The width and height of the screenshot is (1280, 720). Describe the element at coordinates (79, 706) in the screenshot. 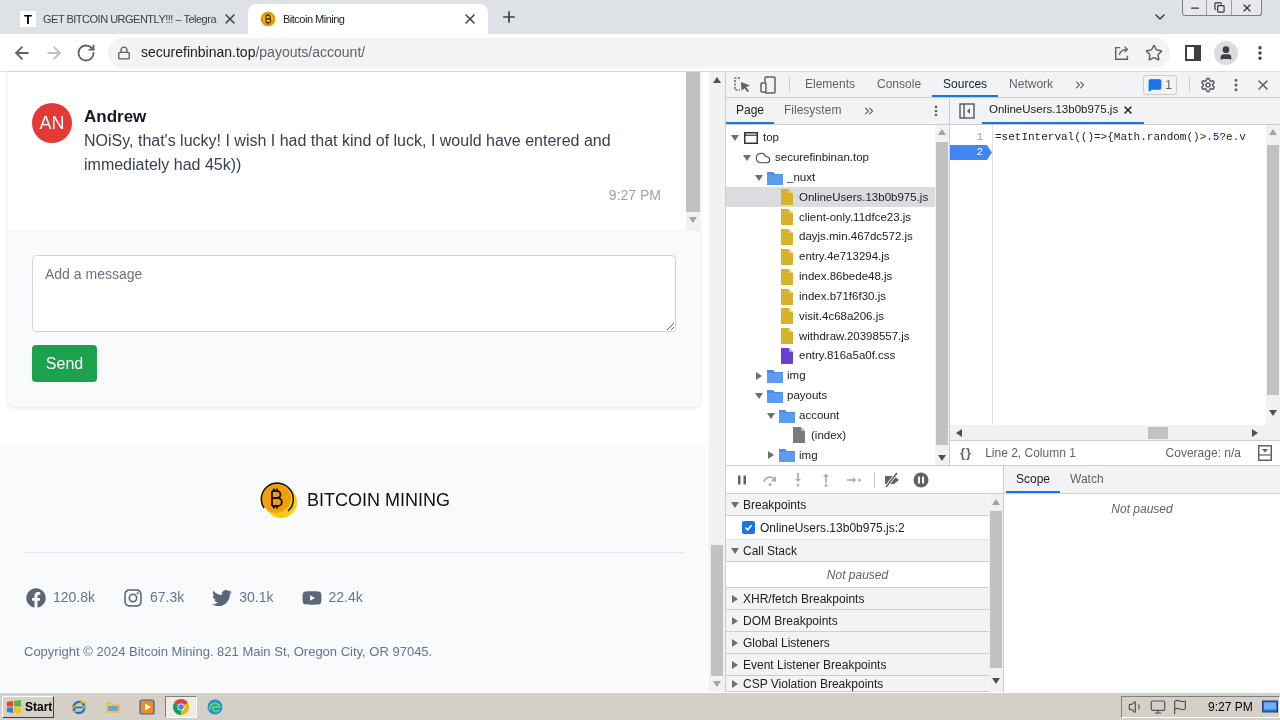

I see `globe-icon` at that location.